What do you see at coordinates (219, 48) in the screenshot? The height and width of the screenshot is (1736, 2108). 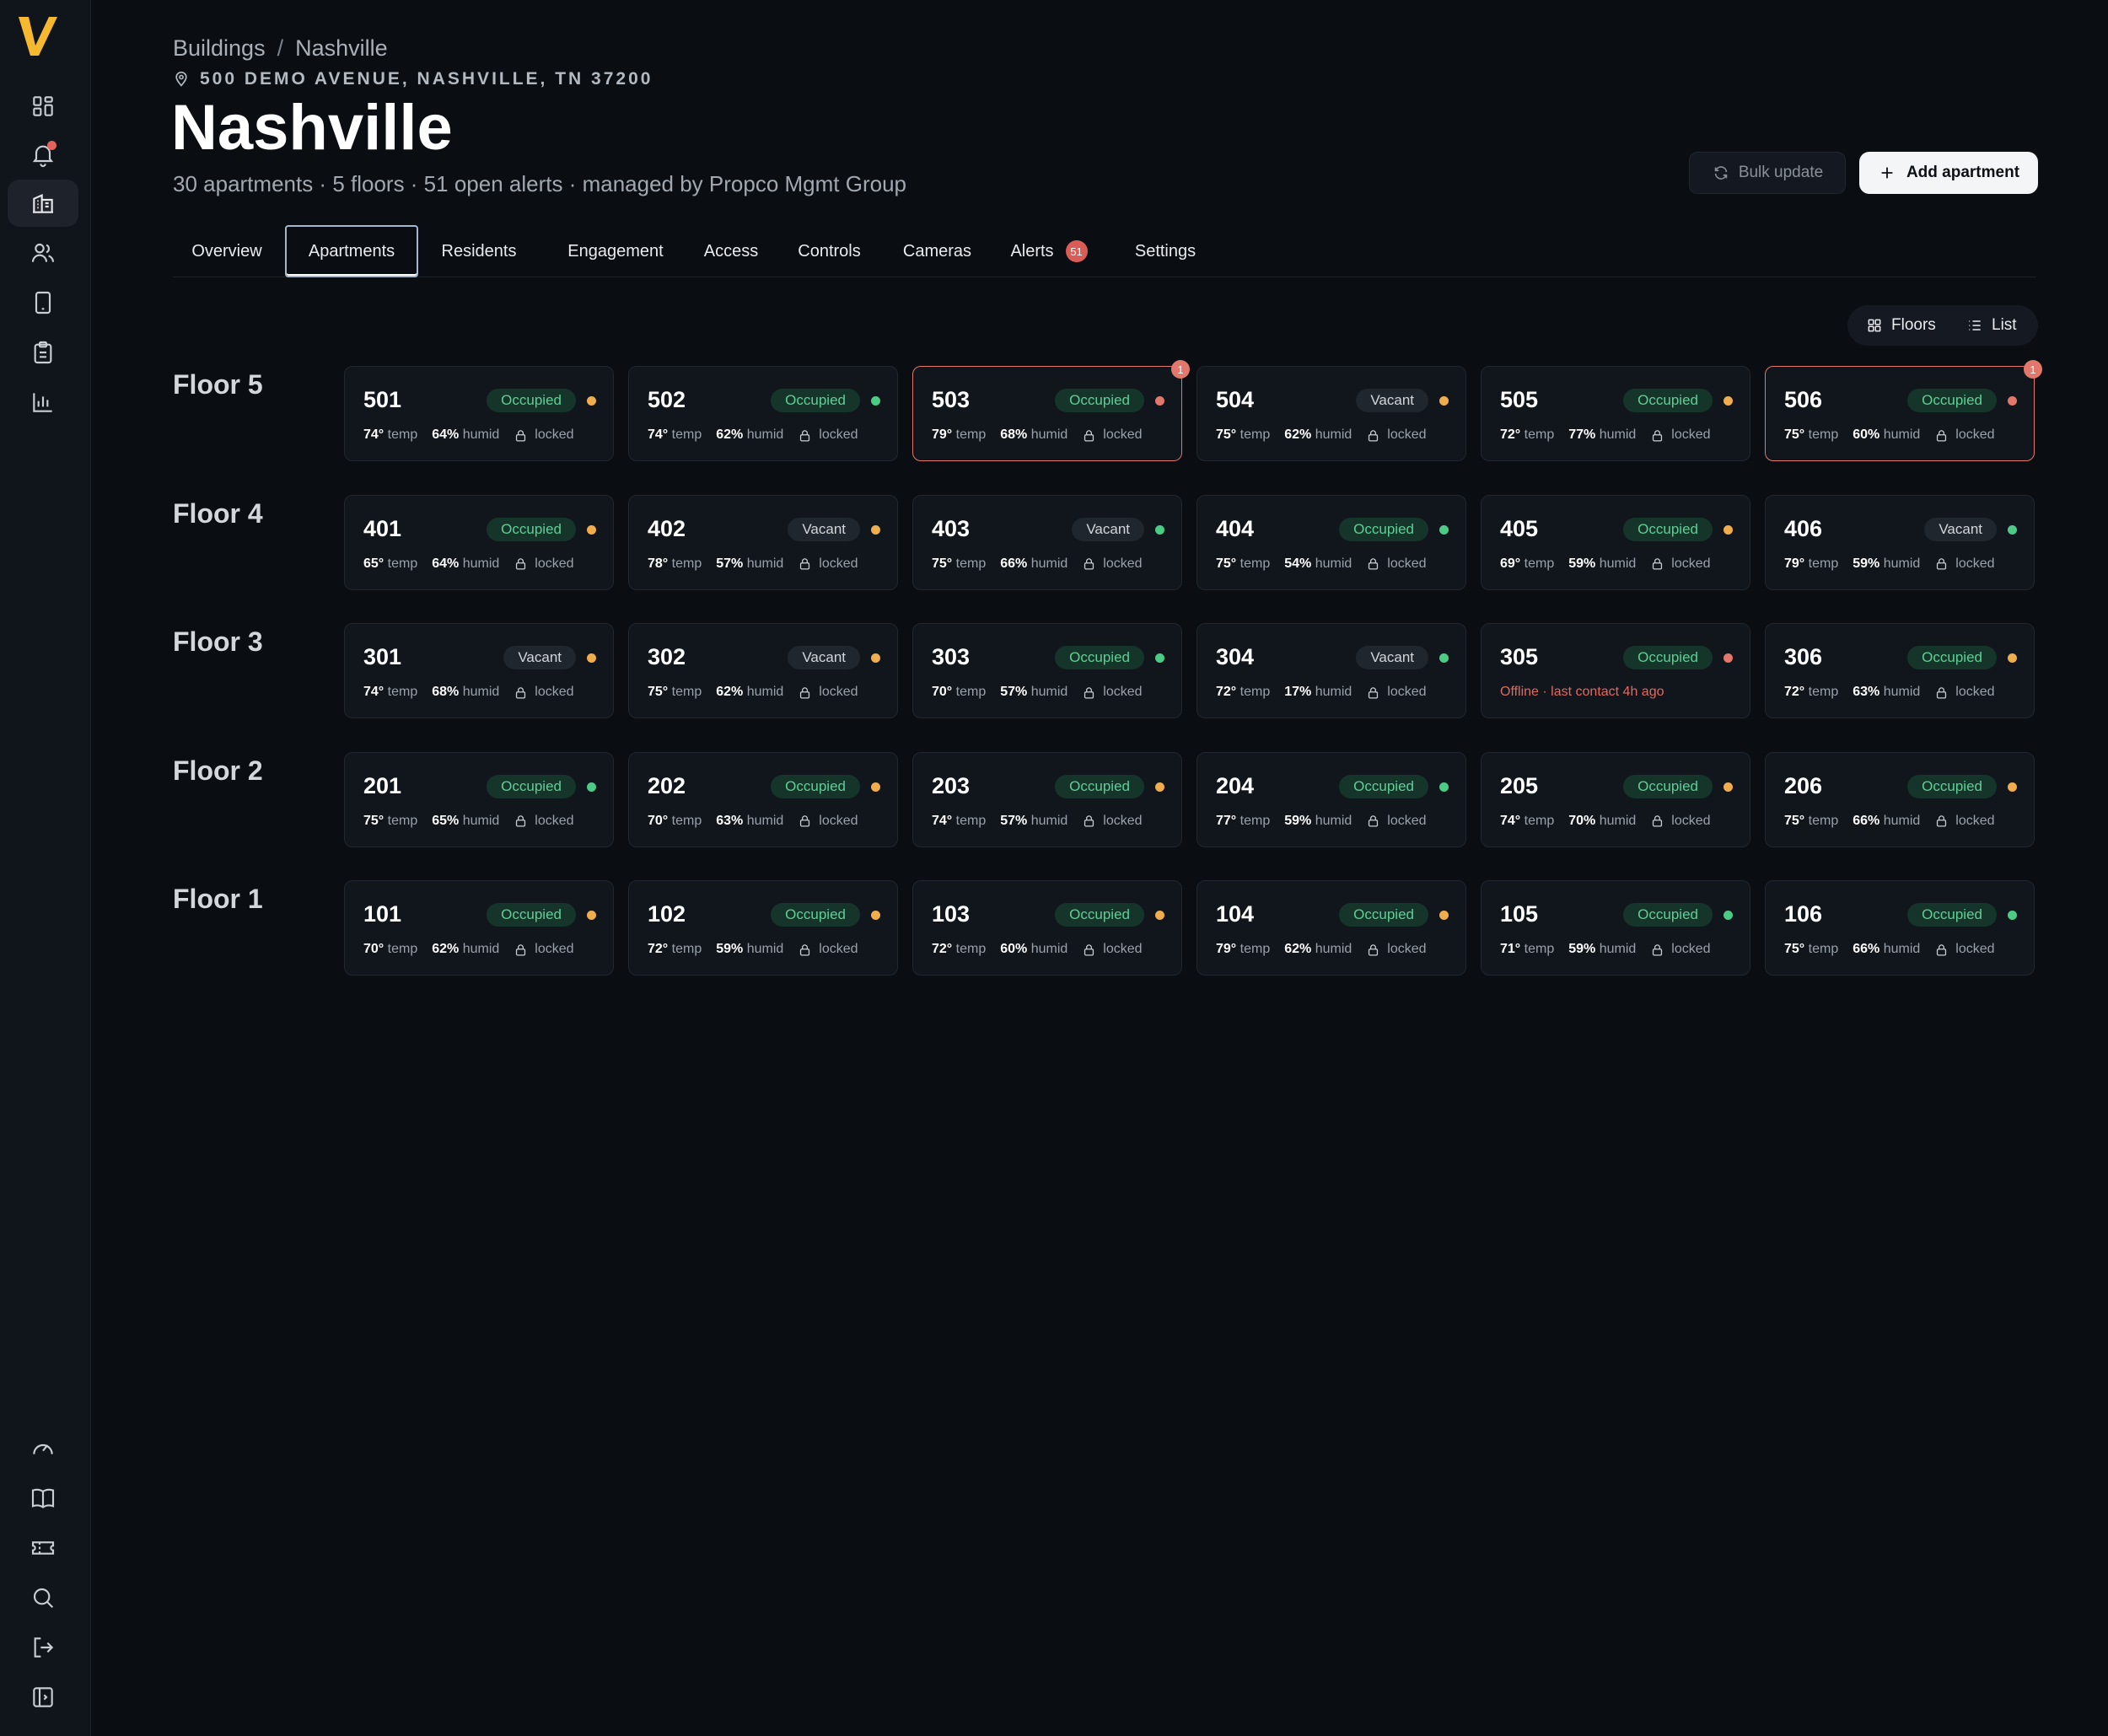 I see `breadcrumb-root: Buildings` at bounding box center [219, 48].